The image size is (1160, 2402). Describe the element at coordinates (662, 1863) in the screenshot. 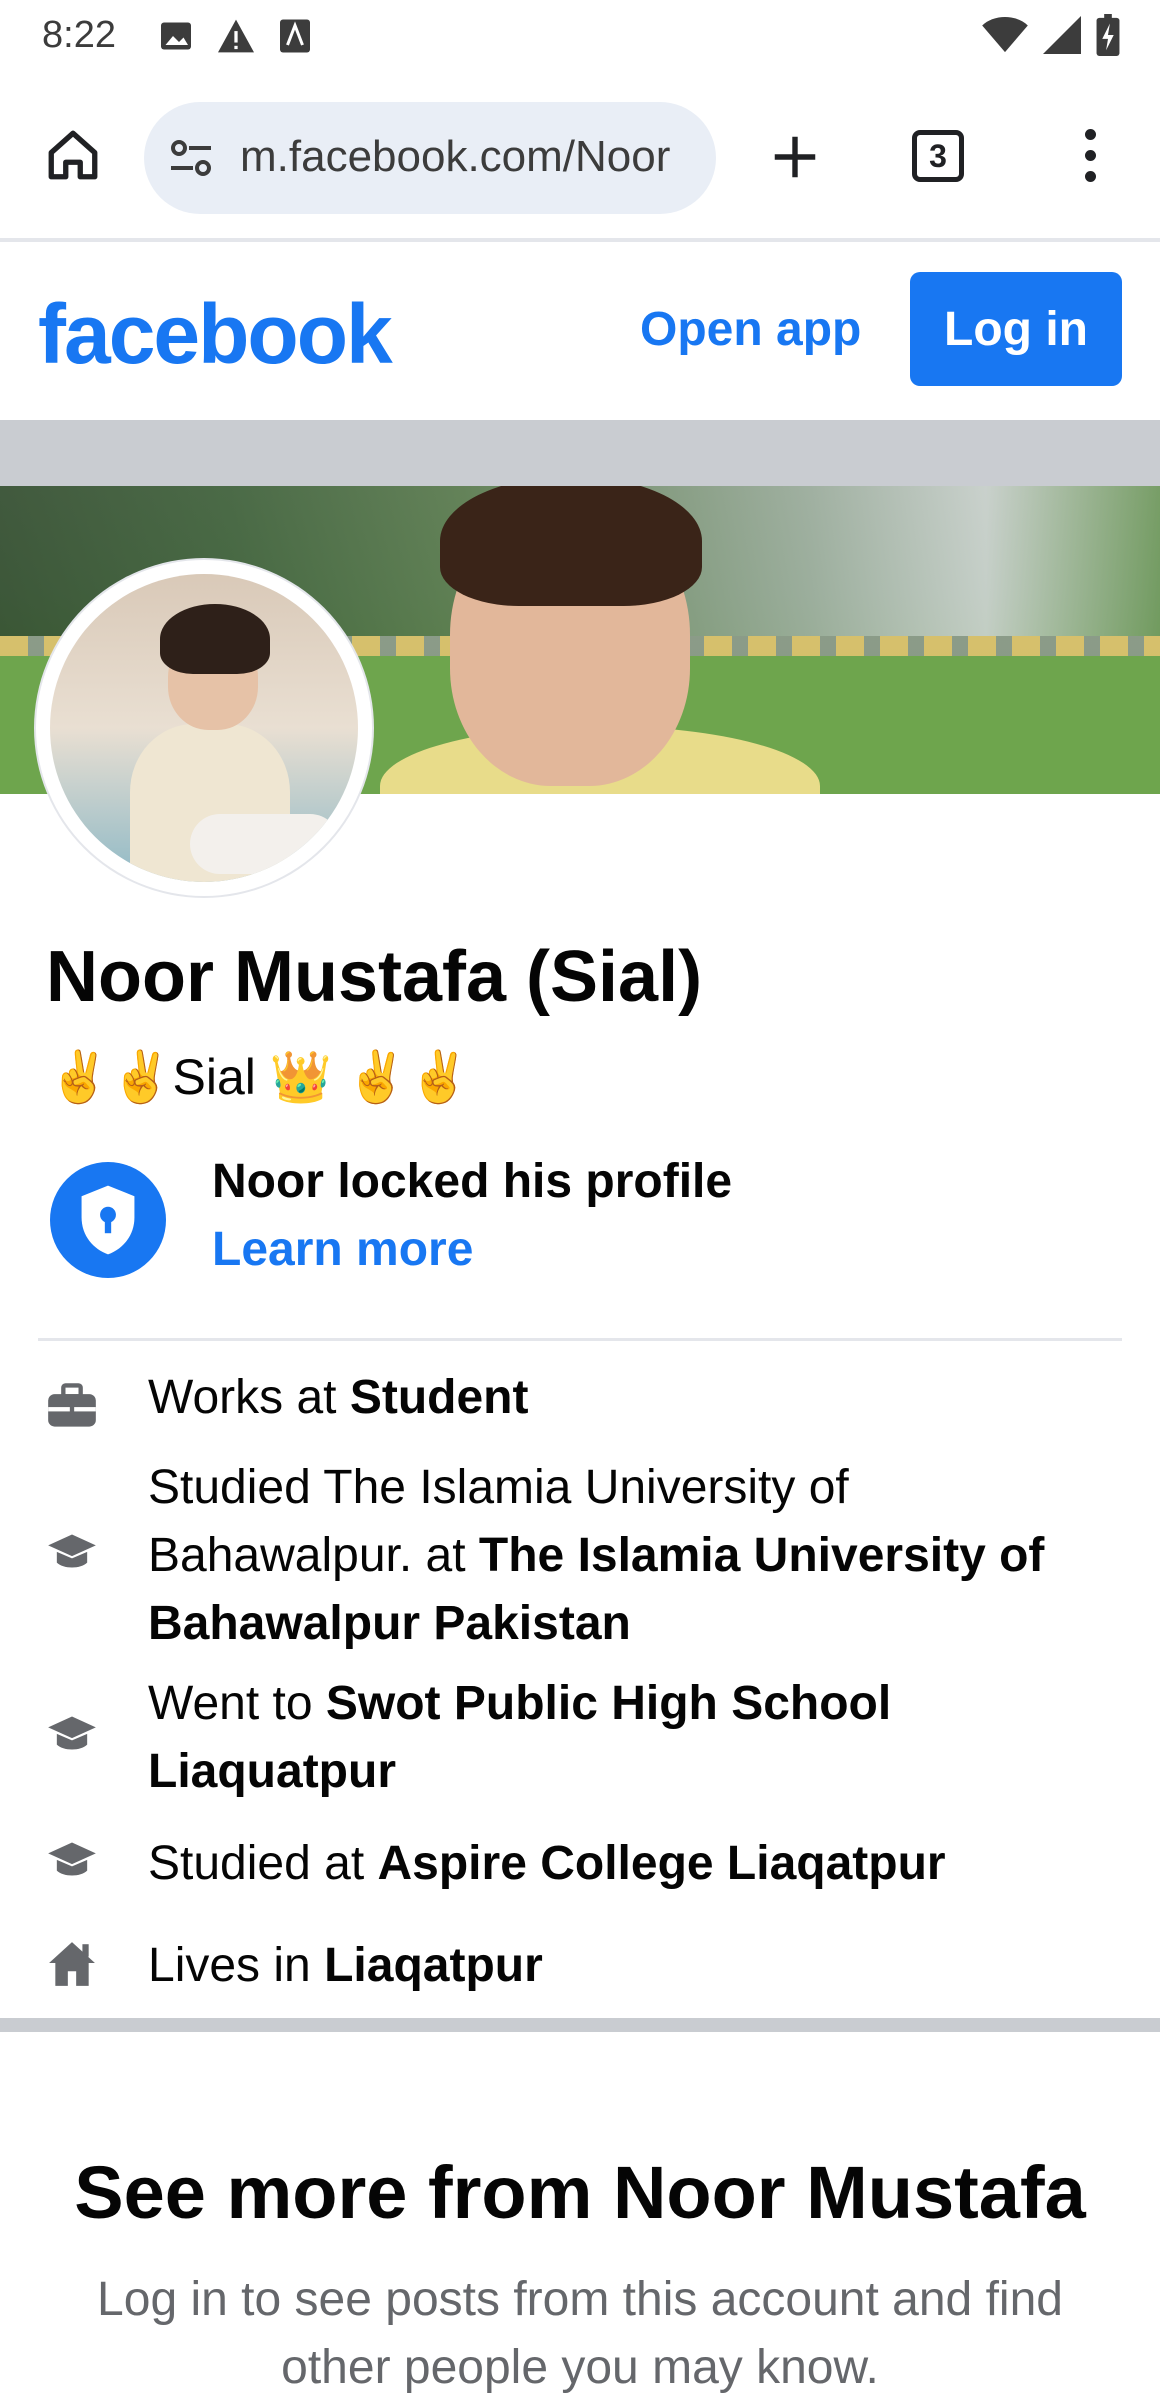

I see `intro-college-value: Aspire College Liaqatpur` at that location.